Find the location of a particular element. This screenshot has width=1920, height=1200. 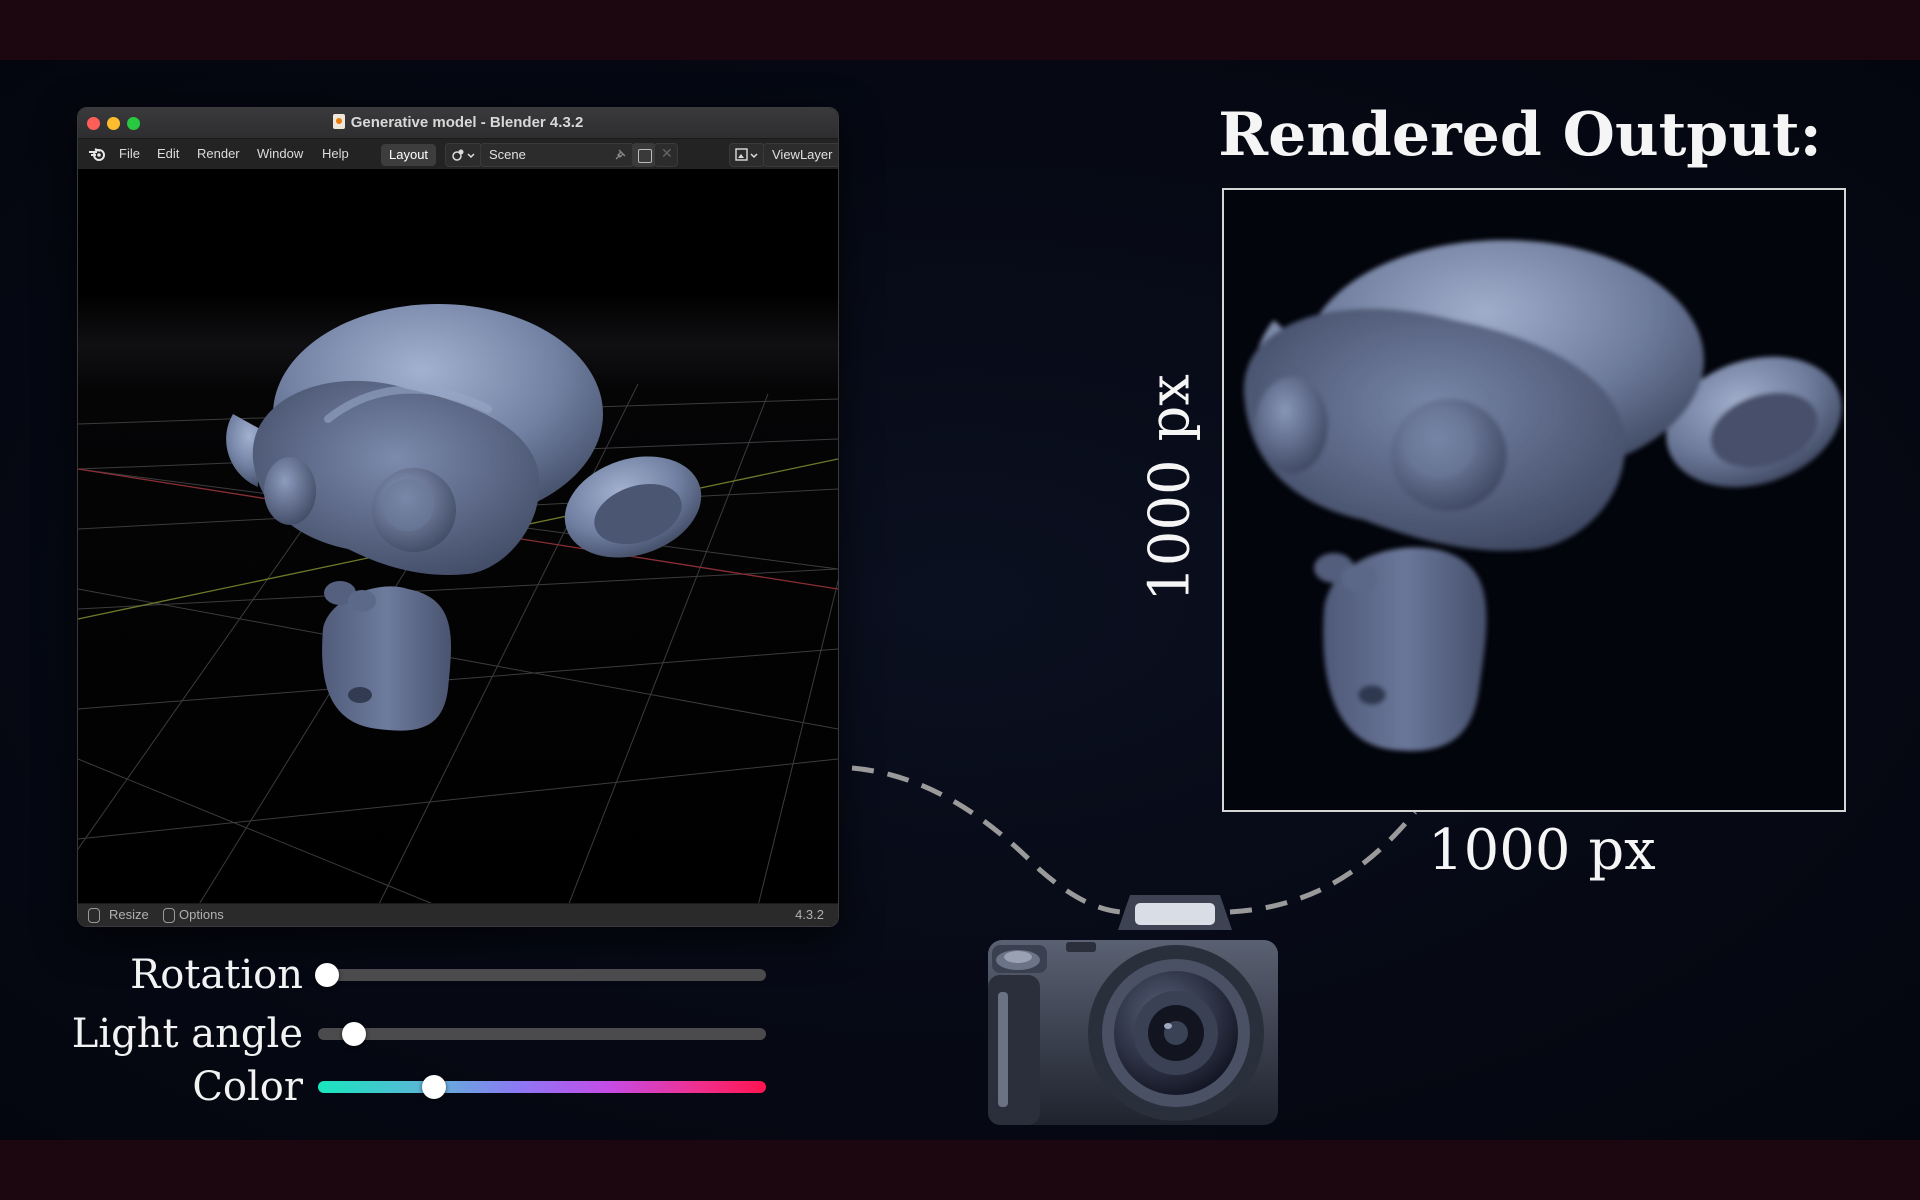

status-options: Options is located at coordinates (201, 914).